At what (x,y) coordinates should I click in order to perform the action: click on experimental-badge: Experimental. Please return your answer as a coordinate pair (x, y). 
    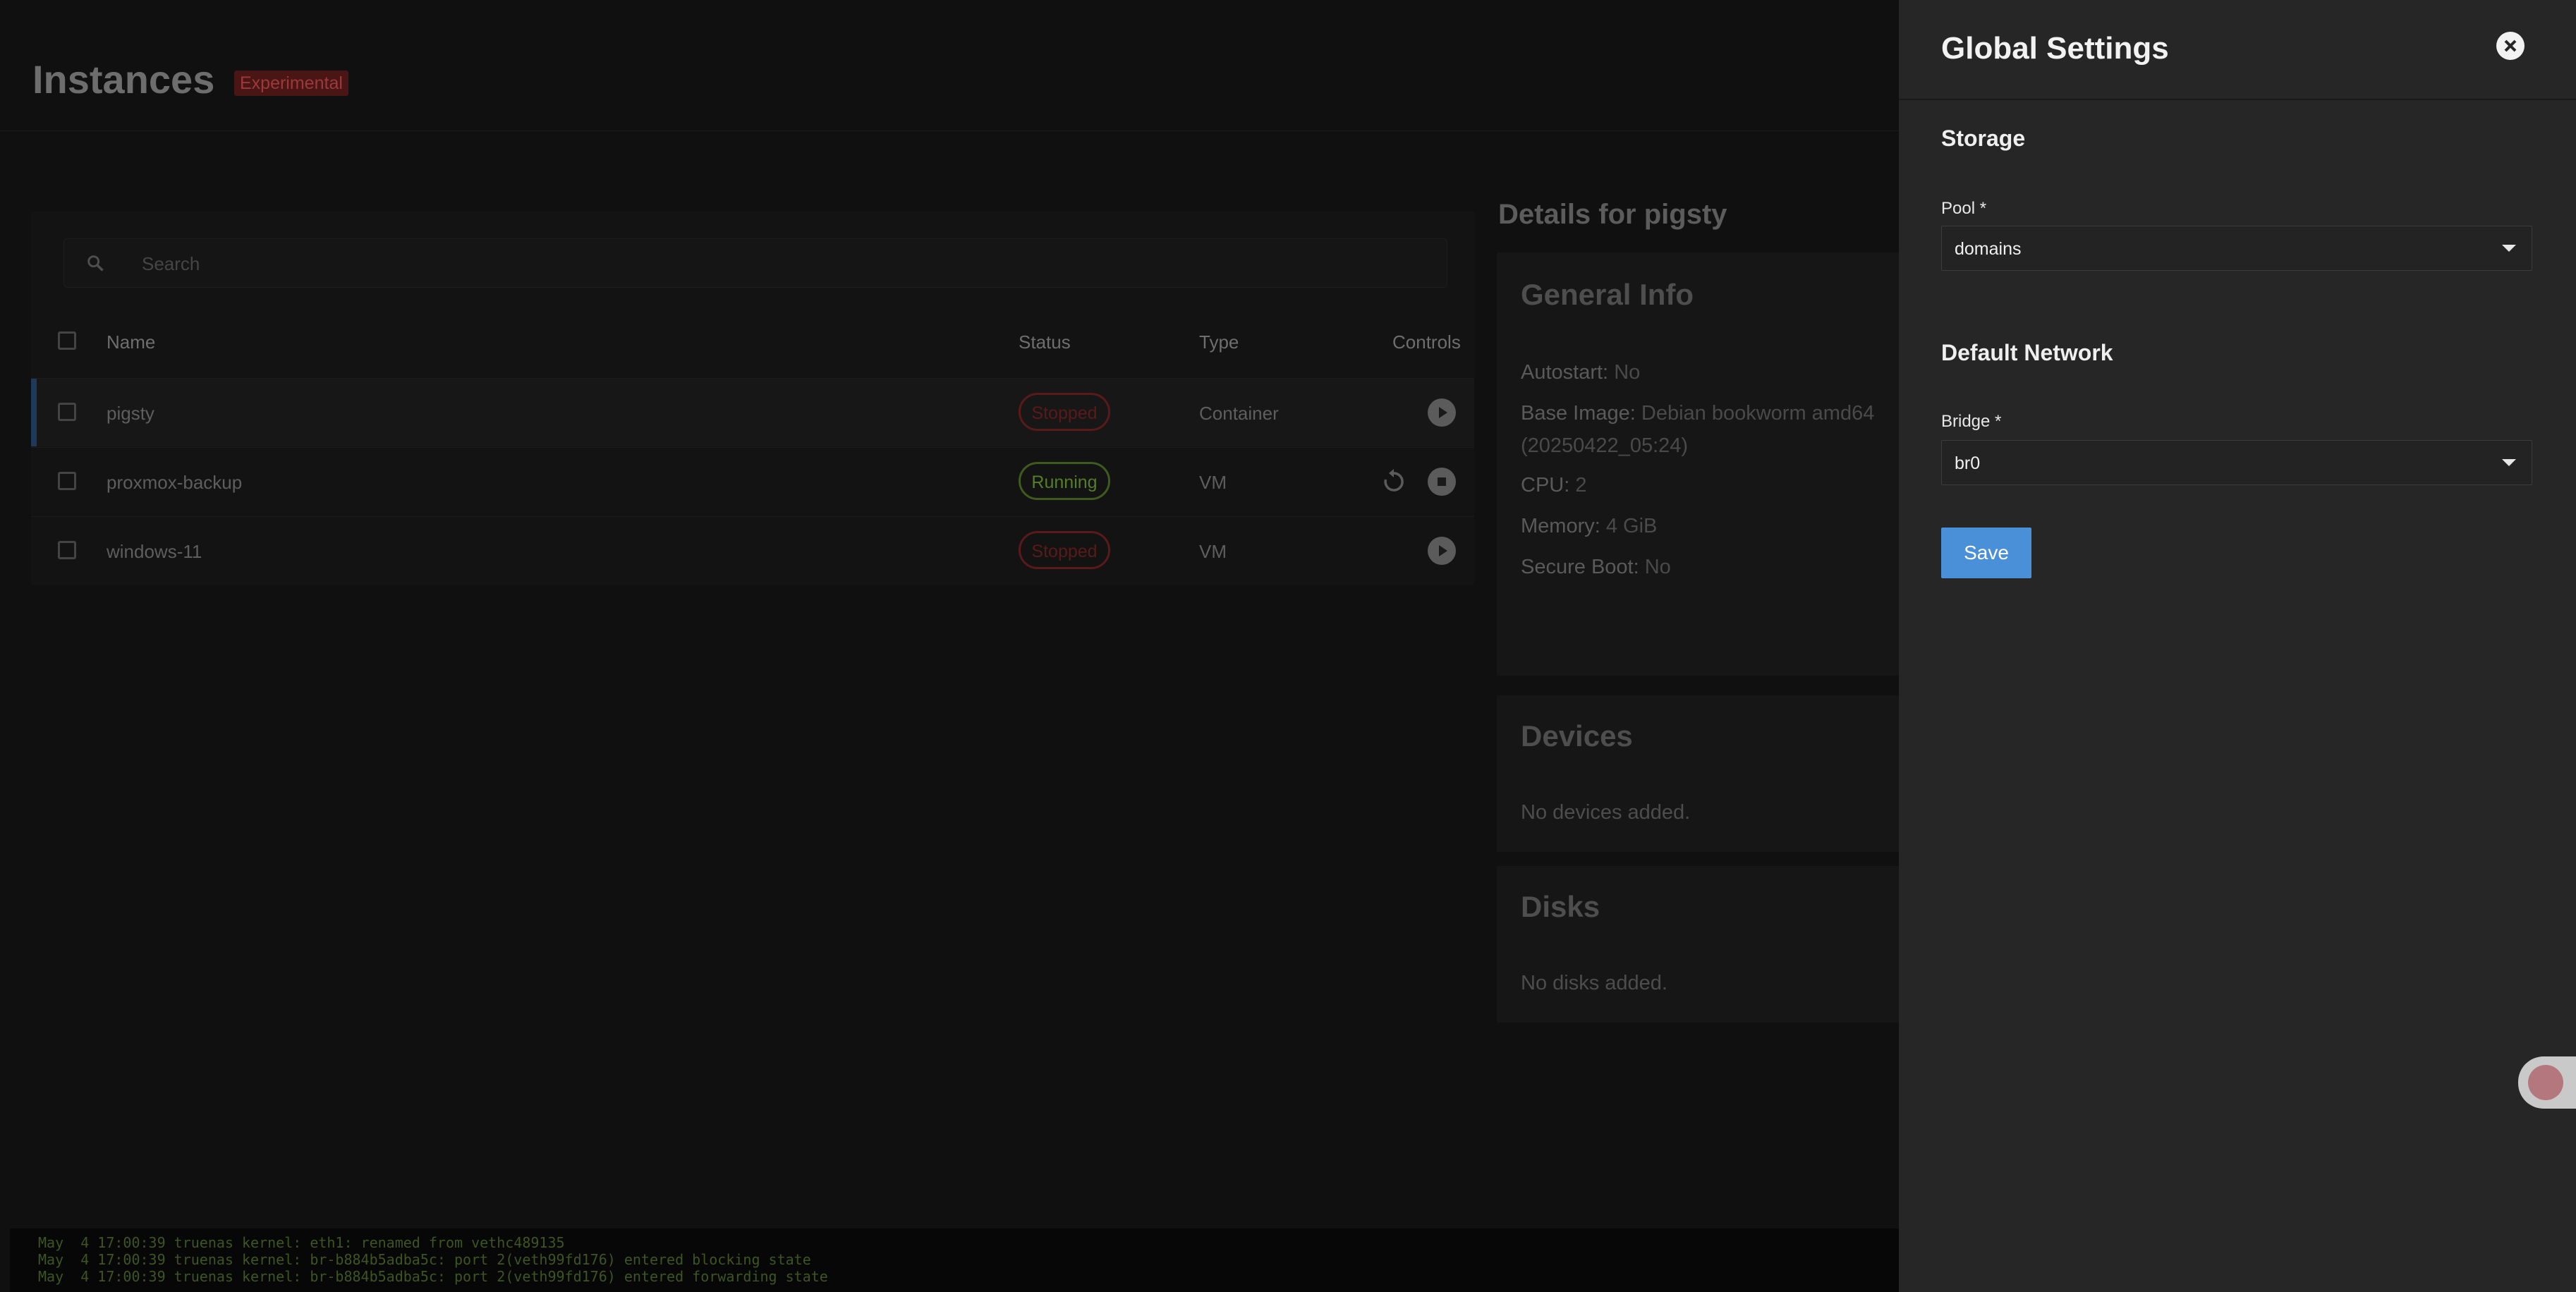
    Looking at the image, I should click on (291, 83).